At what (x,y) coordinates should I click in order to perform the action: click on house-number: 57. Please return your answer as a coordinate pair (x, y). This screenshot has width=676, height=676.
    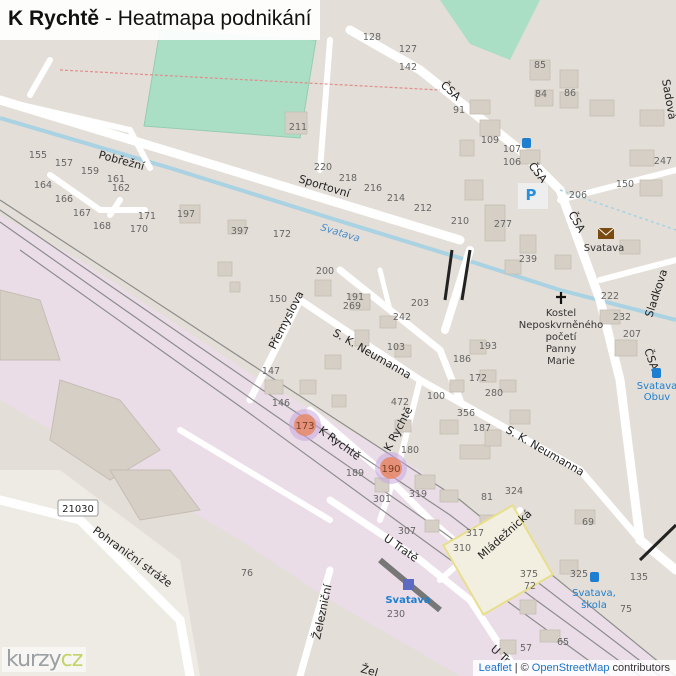
    Looking at the image, I should click on (526, 648).